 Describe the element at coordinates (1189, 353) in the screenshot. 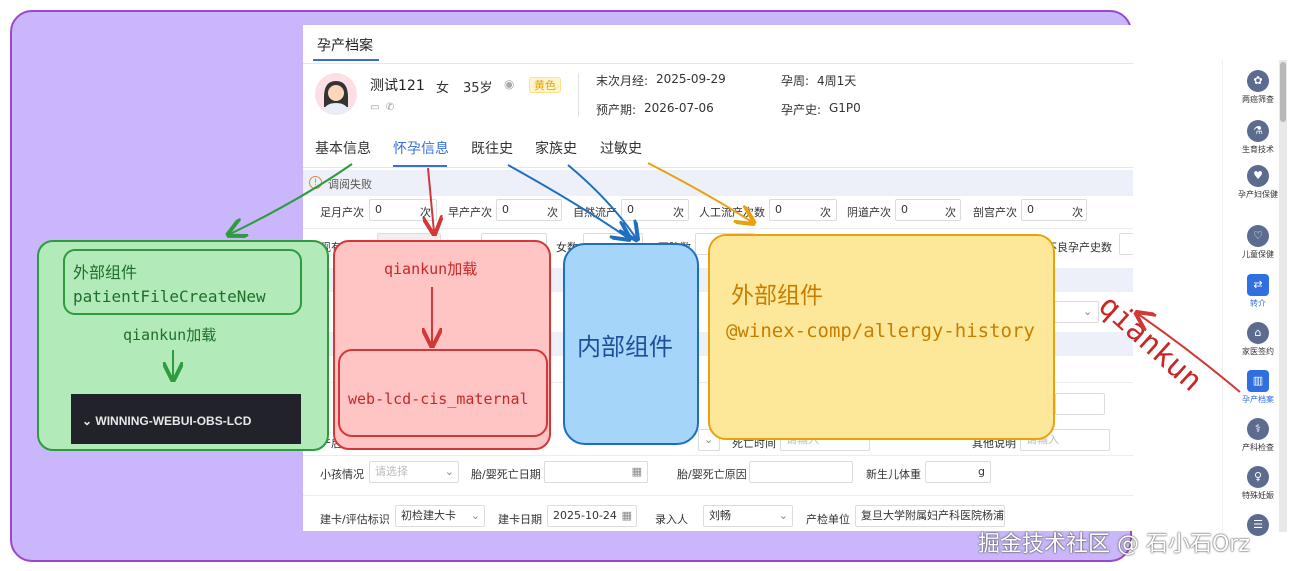

I see `arrow-nav-to-frame` at that location.